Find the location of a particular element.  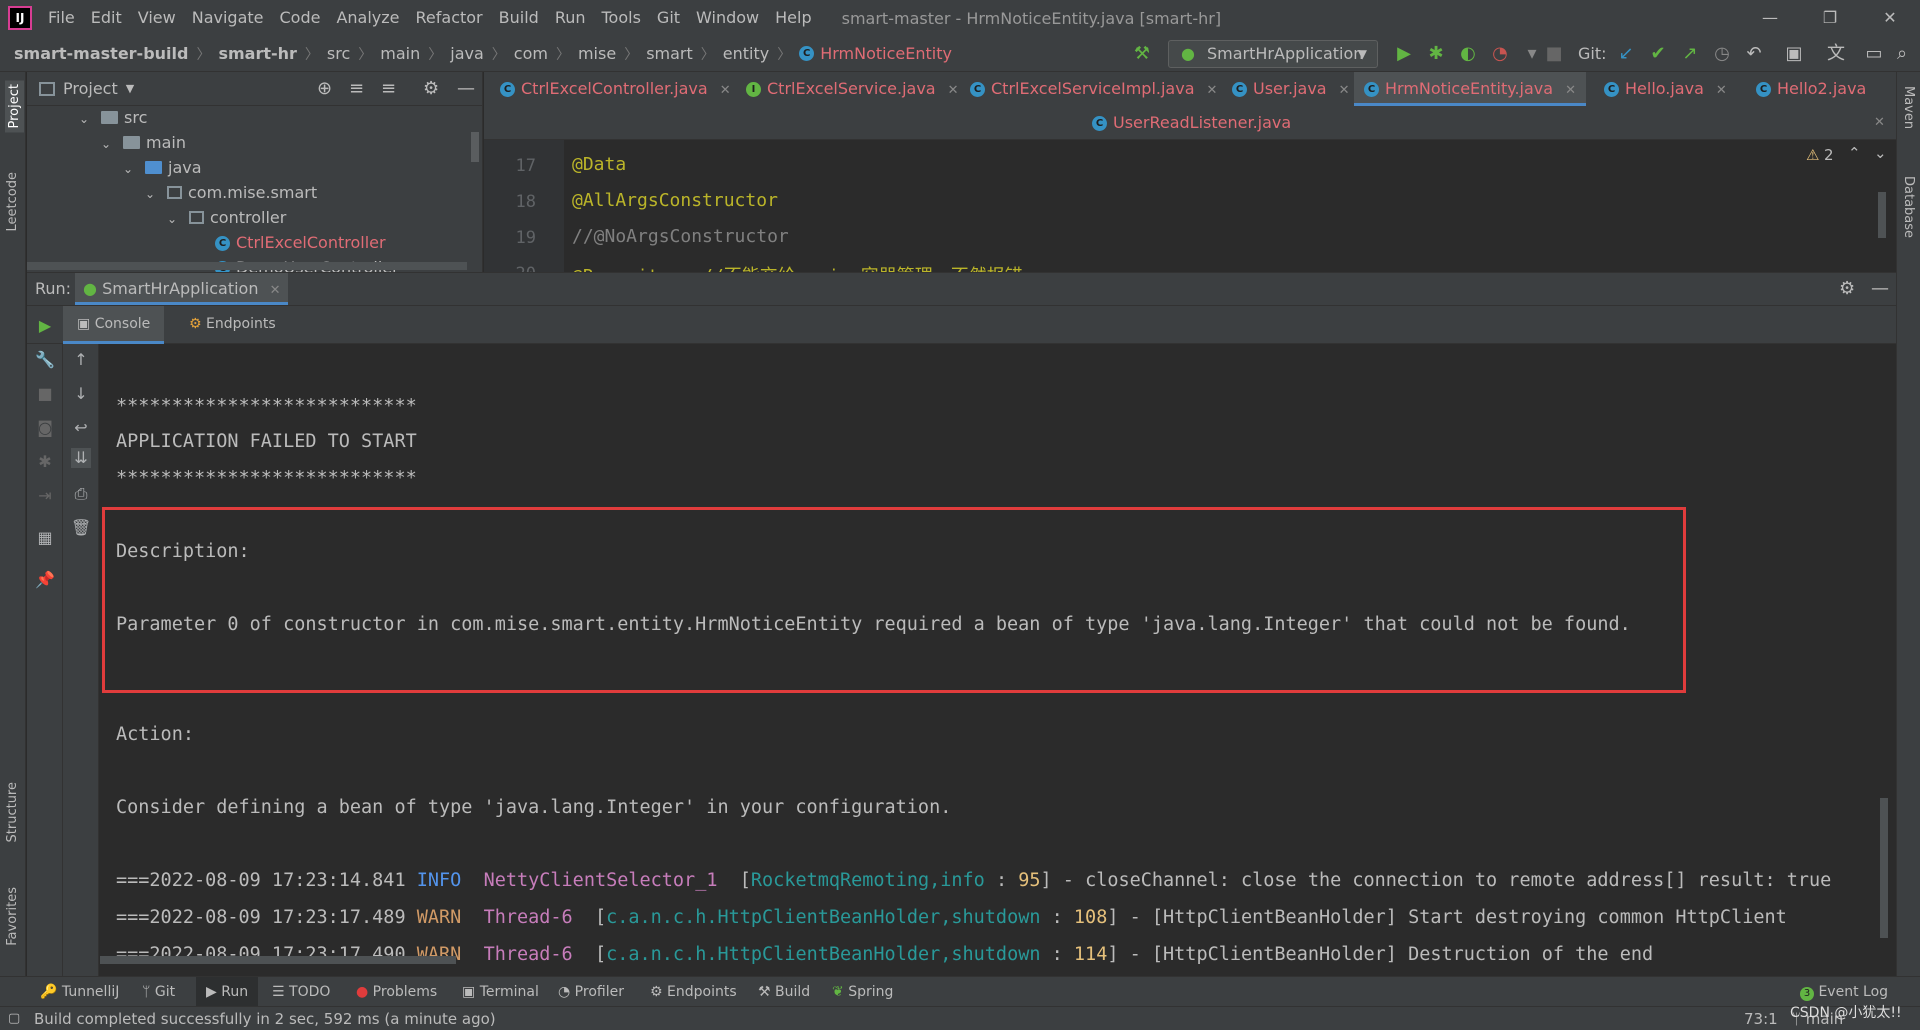

run-configuration-select: SmartHrApplication ▼ ● is located at coordinates (1273, 54).